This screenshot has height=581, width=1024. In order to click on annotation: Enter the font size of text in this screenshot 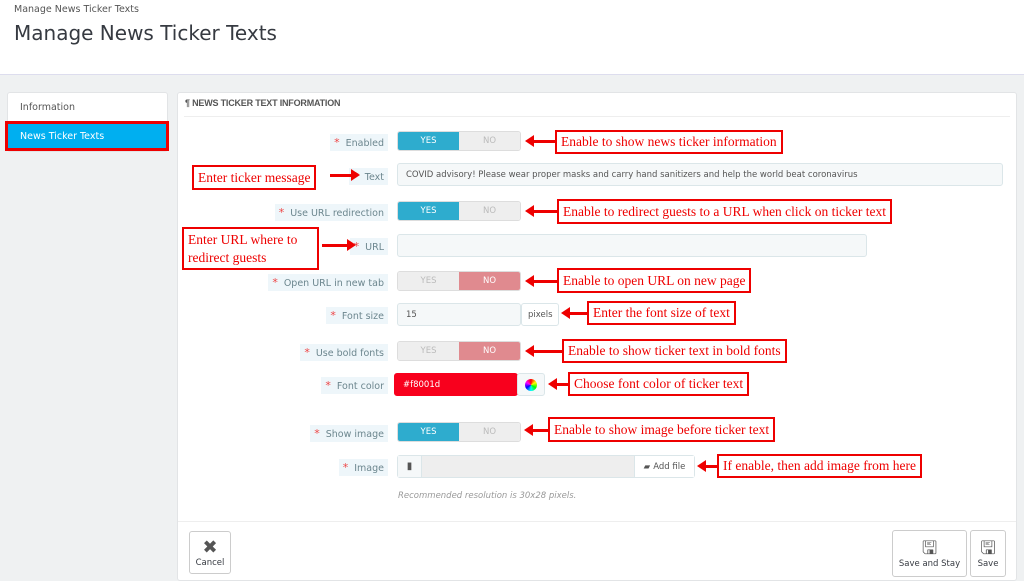, I will do `click(661, 313)`.